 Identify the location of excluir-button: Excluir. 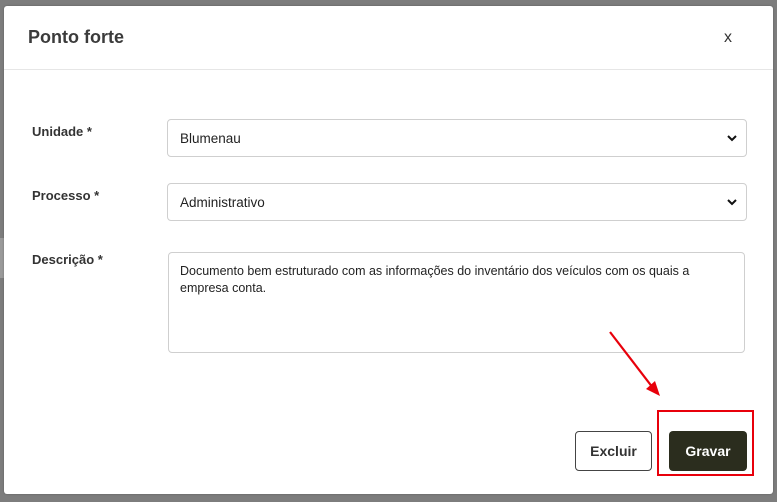
(613, 451).